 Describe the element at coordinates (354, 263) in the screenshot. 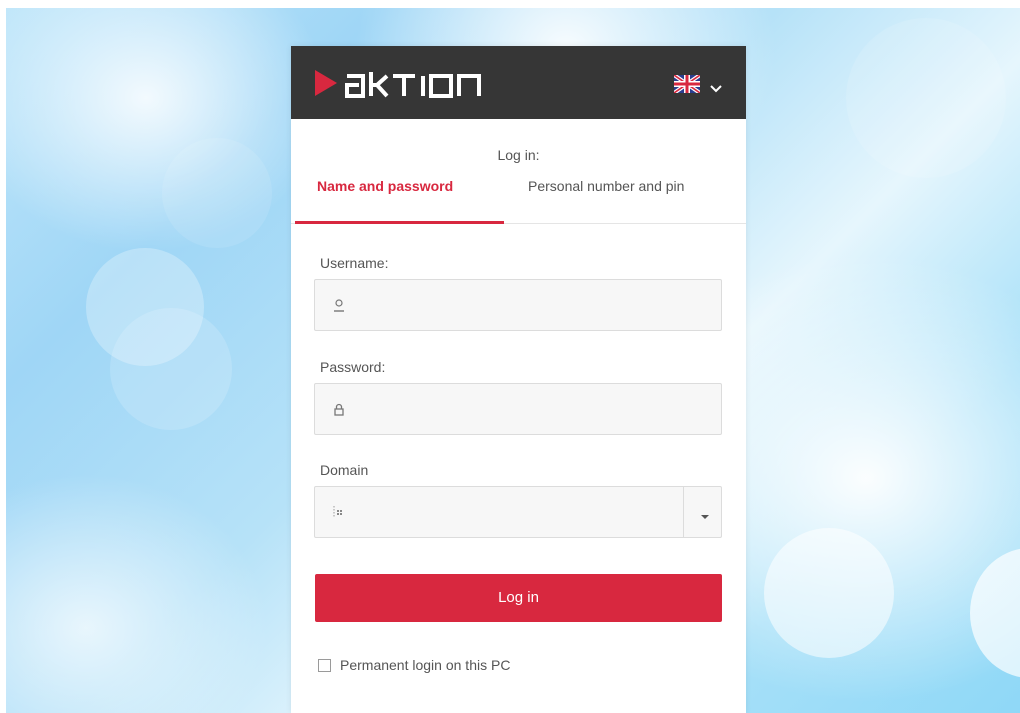

I see `username-label: Username:` at that location.